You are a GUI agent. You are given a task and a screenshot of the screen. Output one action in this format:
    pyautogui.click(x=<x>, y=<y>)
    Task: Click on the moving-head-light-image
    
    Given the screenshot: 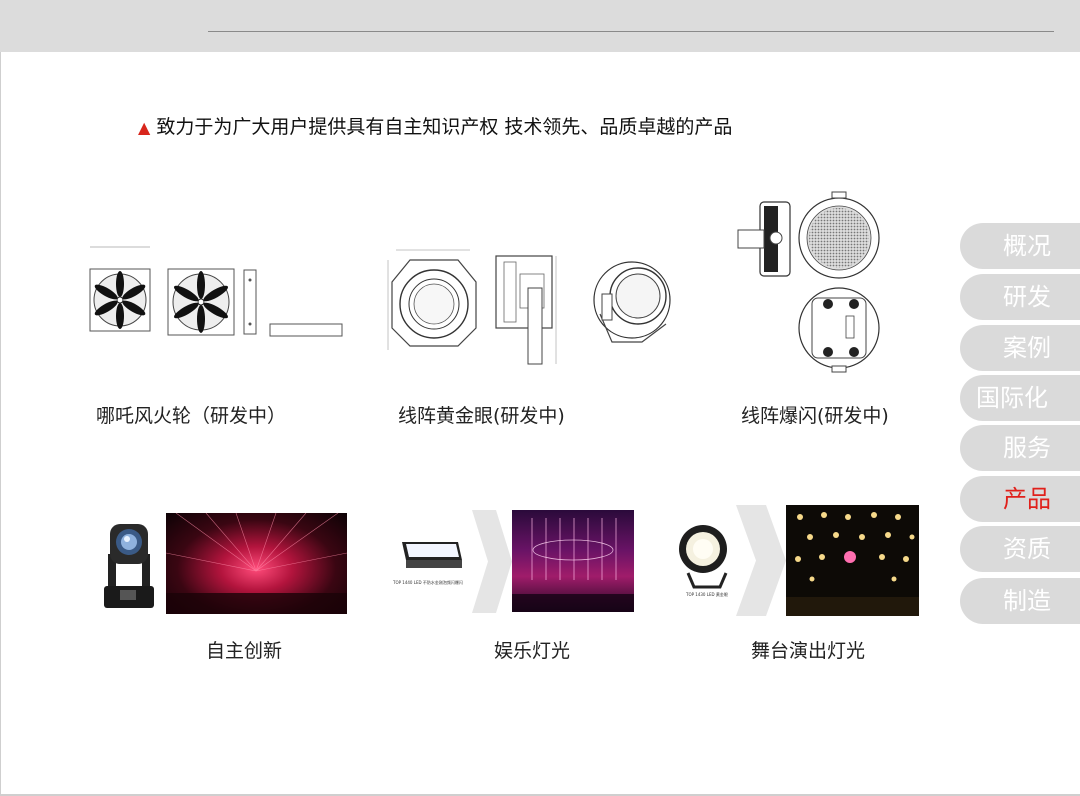 What is the action you would take?
    pyautogui.click(x=129, y=566)
    